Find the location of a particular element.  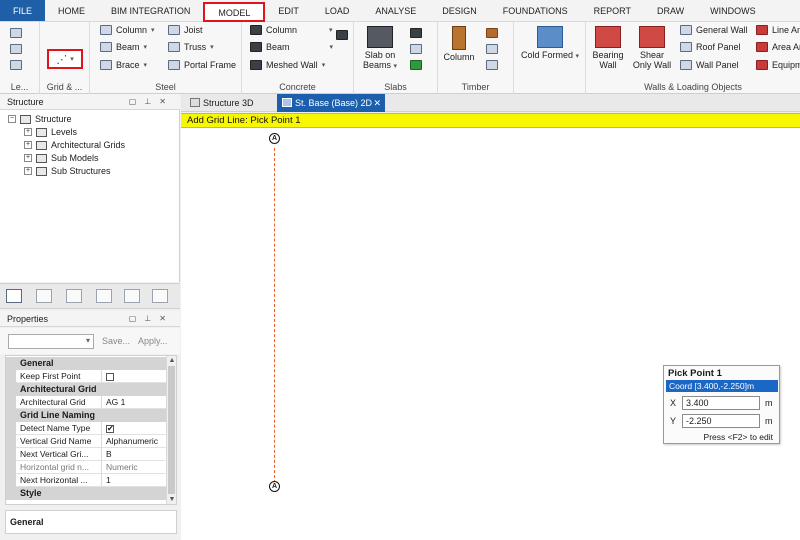

keep-first-point-checkbox is located at coordinates (110, 376).